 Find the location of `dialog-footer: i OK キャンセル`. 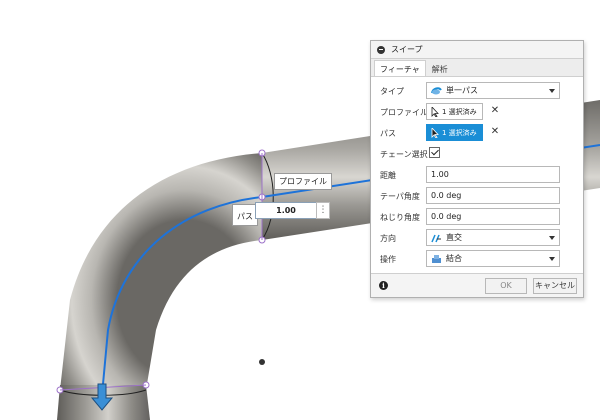

dialog-footer: i OK キャンセル is located at coordinates (477, 285).